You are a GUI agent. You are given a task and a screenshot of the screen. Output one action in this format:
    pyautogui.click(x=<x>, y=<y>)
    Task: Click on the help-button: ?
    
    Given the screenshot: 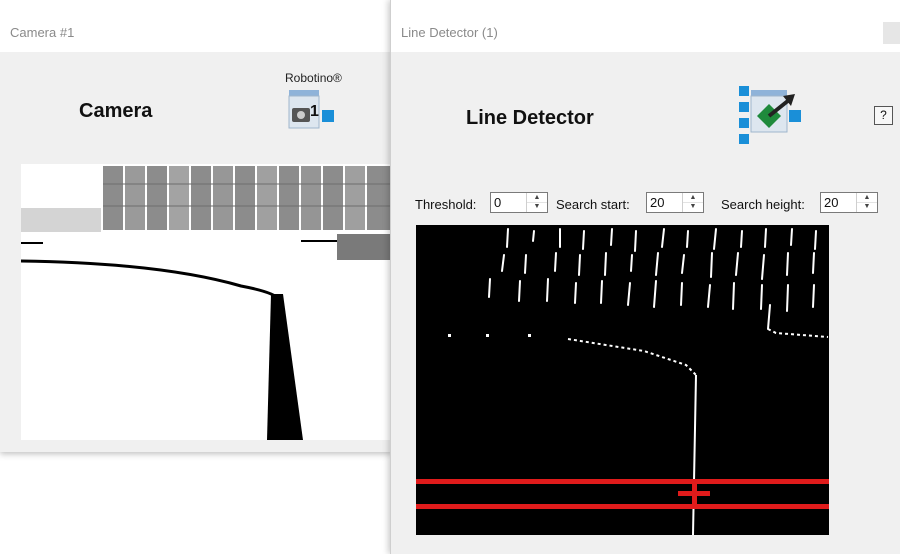 What is the action you would take?
    pyautogui.click(x=883, y=115)
    